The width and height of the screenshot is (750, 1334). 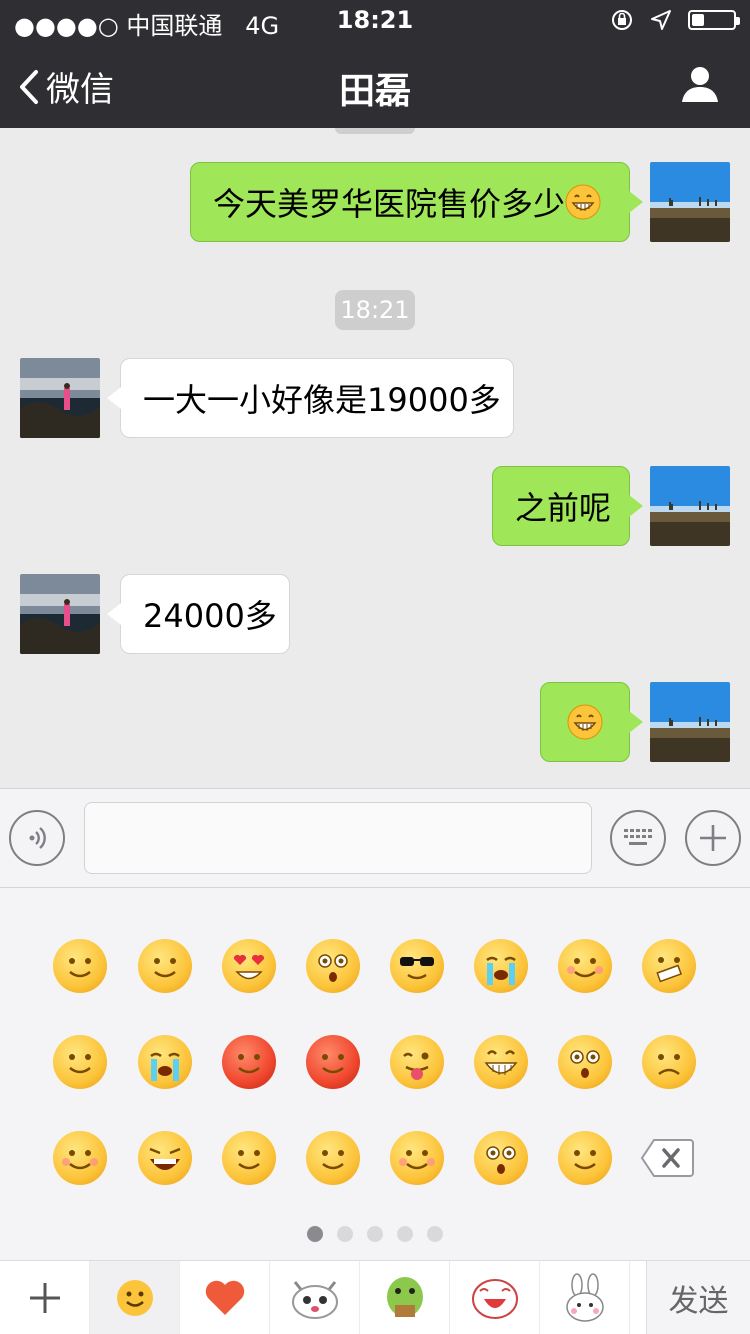 What do you see at coordinates (249, 1158) in the screenshot?
I see `dizzy-emoji` at bounding box center [249, 1158].